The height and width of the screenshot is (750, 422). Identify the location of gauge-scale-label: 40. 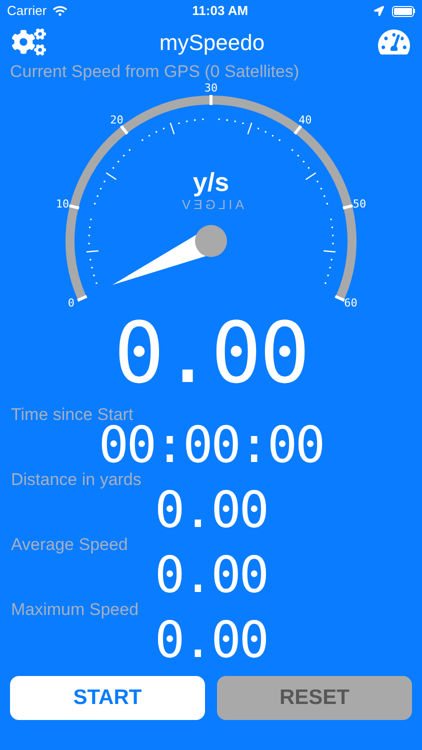
(305, 120).